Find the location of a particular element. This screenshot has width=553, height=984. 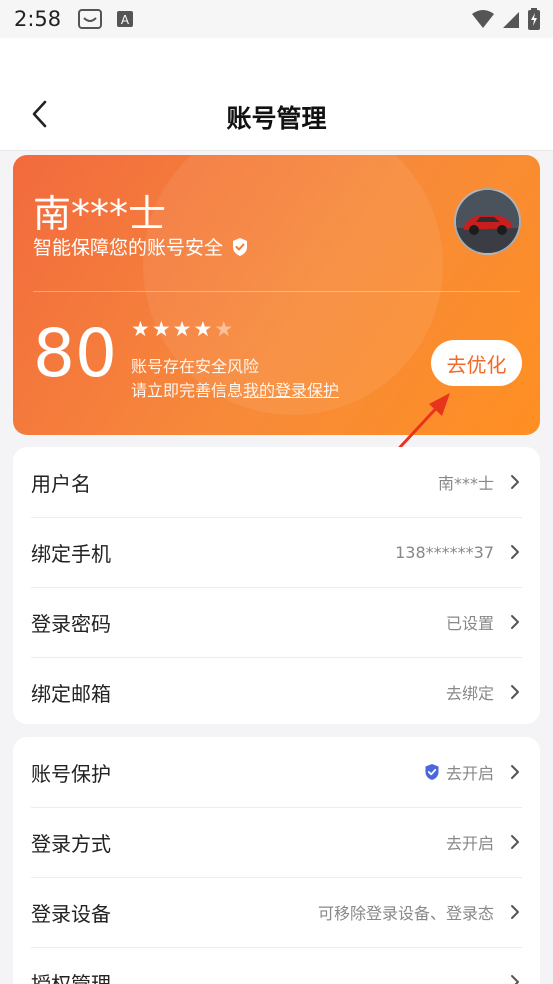

notification-app-icon is located at coordinates (90, 19).